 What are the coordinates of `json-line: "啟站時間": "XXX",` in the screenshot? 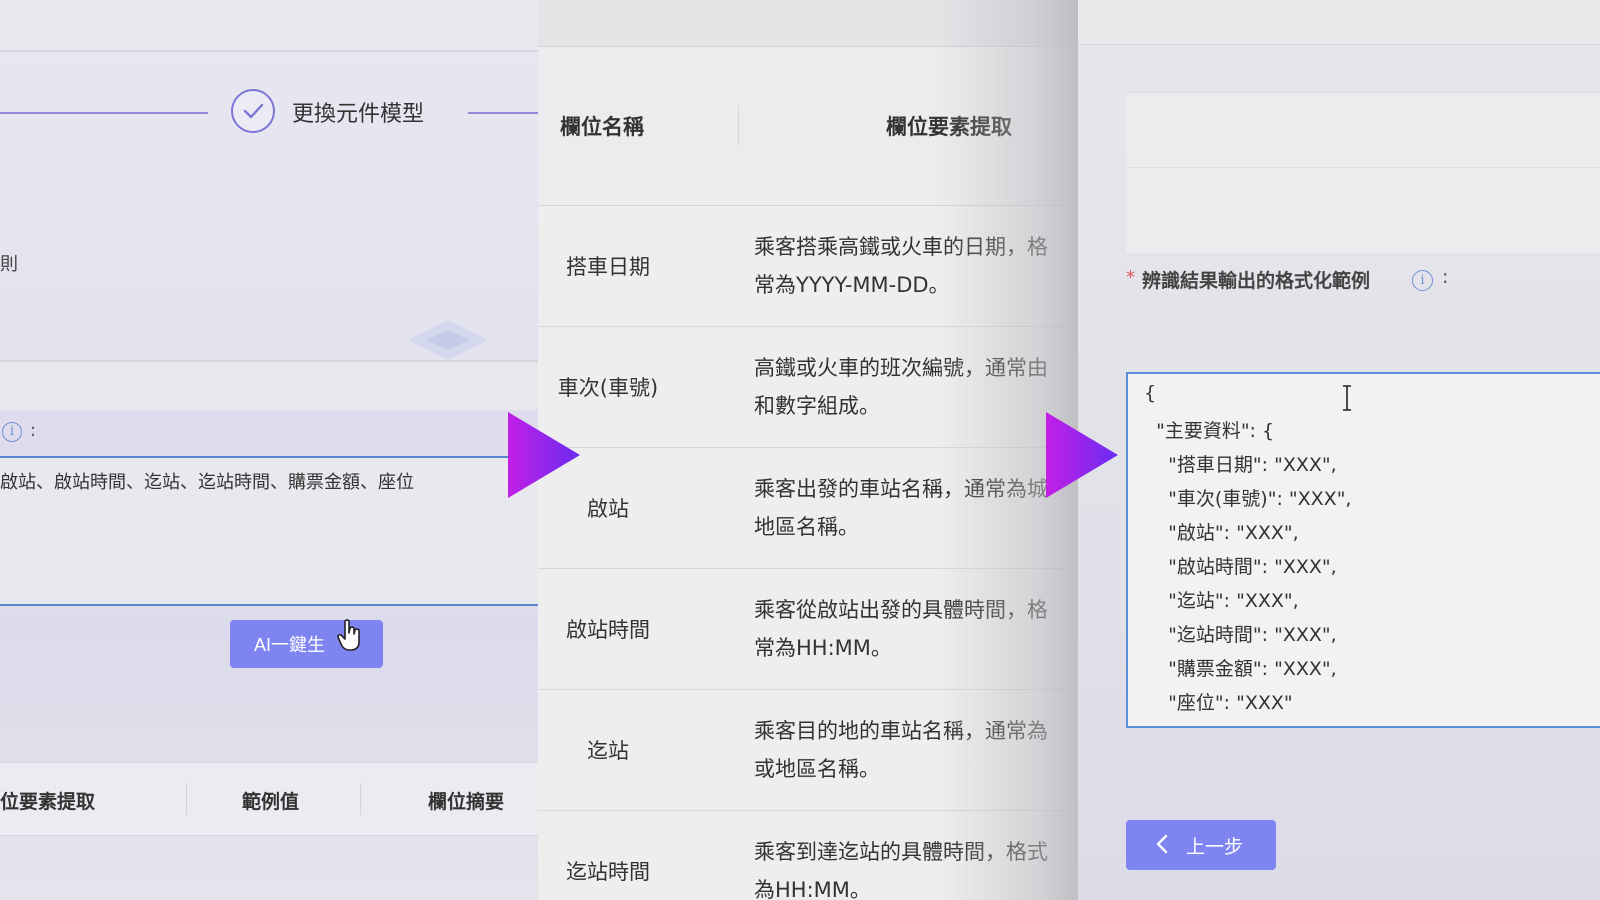 It's located at (1240, 567).